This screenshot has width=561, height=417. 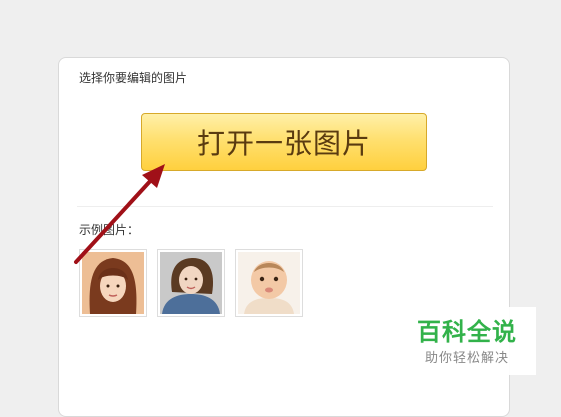 I want to click on woman-denim-portrait-icon, so click(x=191, y=283).